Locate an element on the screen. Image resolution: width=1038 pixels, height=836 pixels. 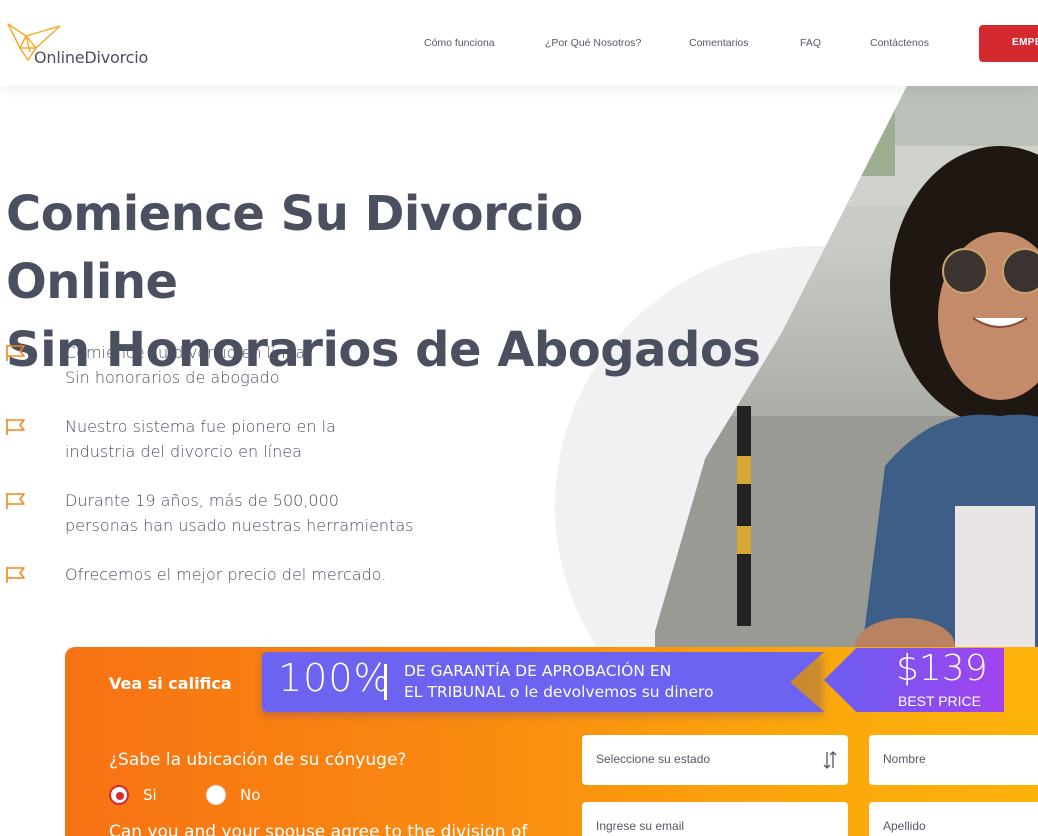
first-name-placeholder: Nombre is located at coordinates (904, 759).